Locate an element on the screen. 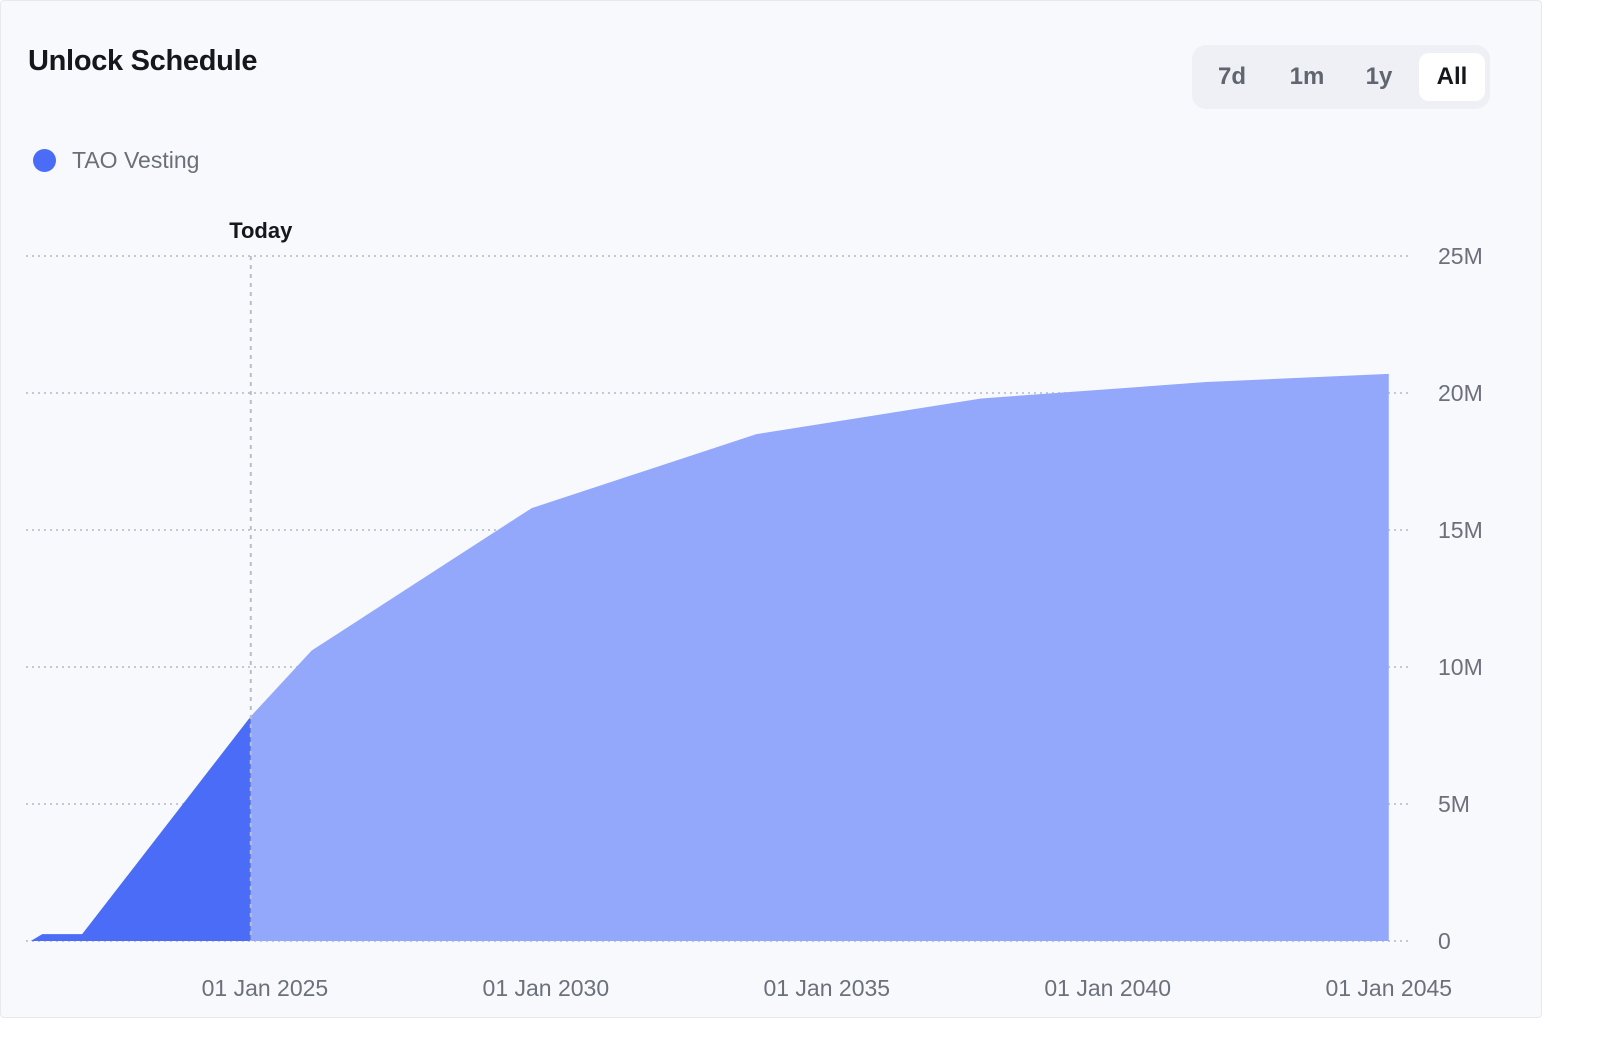 The width and height of the screenshot is (1600, 1039). x-tick-label: 01 Jan 2030 is located at coordinates (546, 988).